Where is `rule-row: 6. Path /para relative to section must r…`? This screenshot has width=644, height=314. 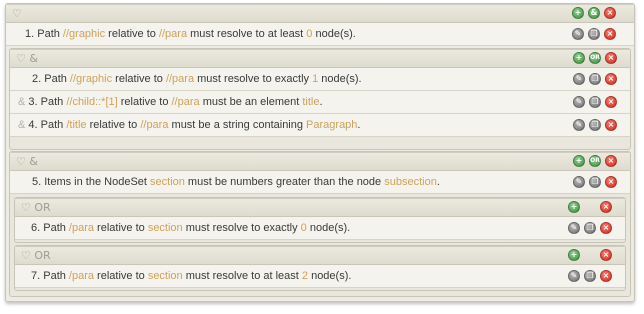 rule-row: 6. Path /para relative to section must r… is located at coordinates (320, 228).